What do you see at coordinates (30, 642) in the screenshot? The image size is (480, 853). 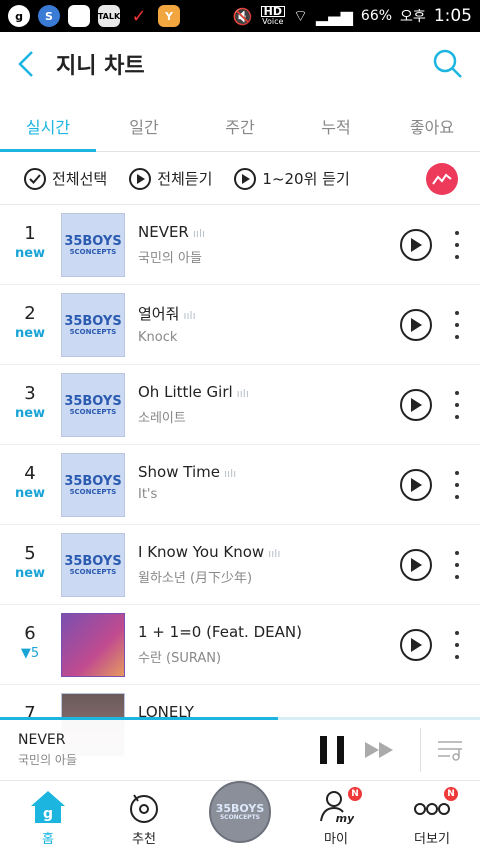 I see `rank: 6 ▼5` at bounding box center [30, 642].